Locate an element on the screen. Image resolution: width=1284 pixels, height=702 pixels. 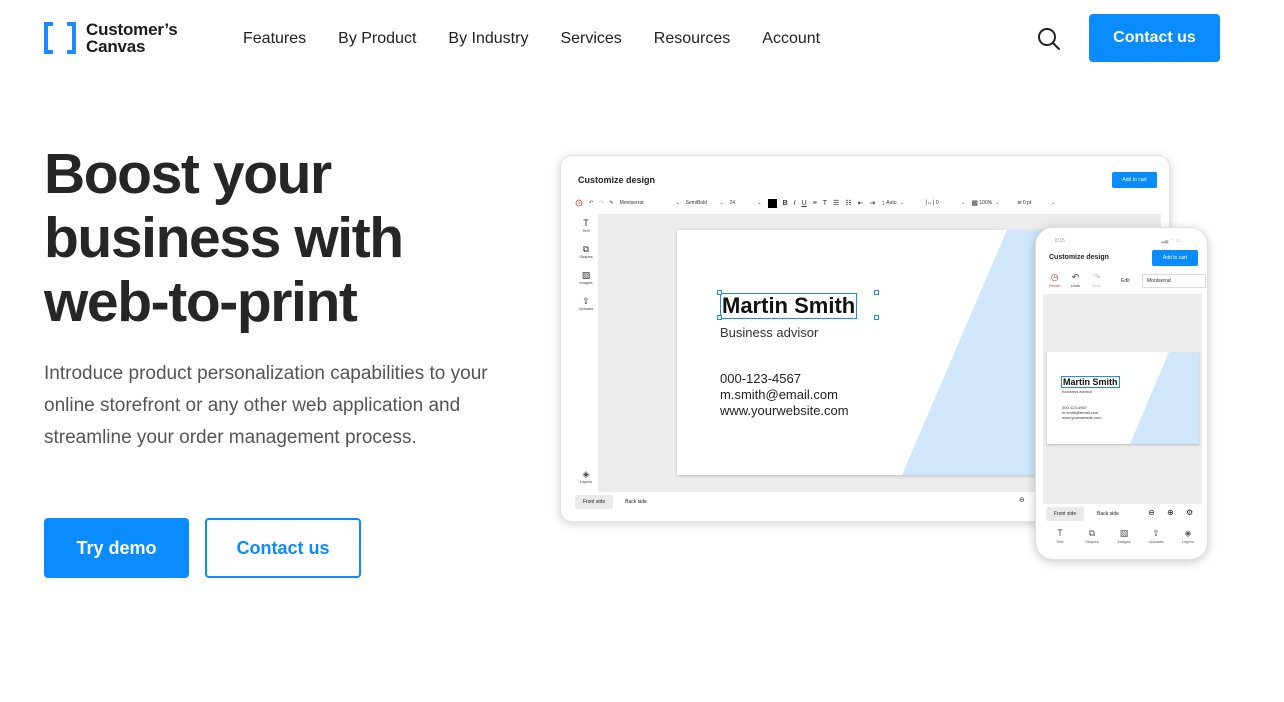
nav-by-product: By Product is located at coordinates (377, 39).